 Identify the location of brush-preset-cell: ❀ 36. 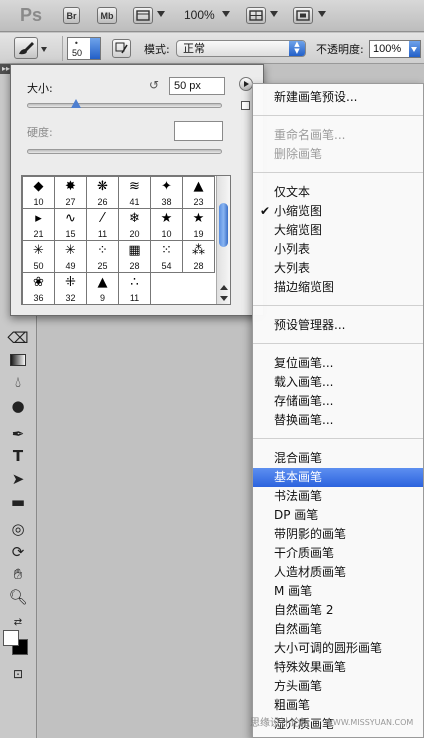
(39, 288).